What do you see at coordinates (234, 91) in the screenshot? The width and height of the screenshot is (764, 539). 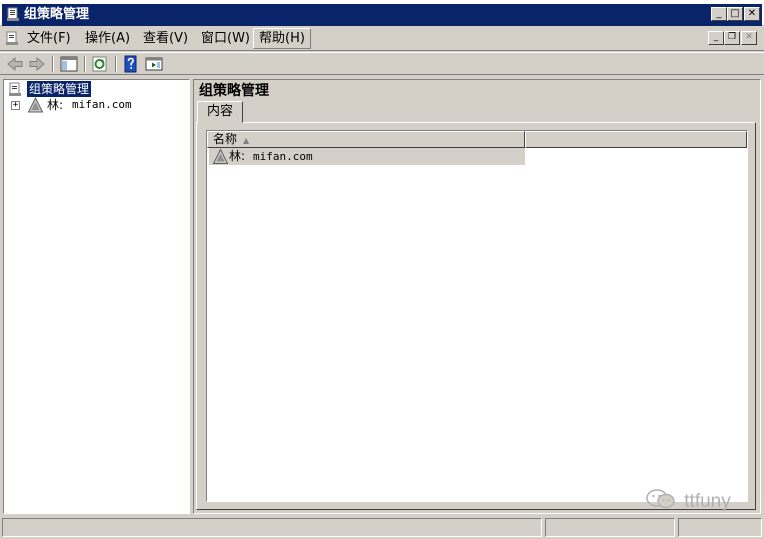 I see `details-title: 组策略管理` at bounding box center [234, 91].